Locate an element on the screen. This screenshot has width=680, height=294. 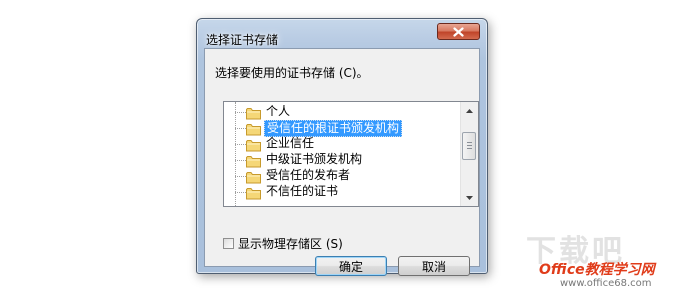
tree-item-label: 不信任的证书 is located at coordinates (302, 191).